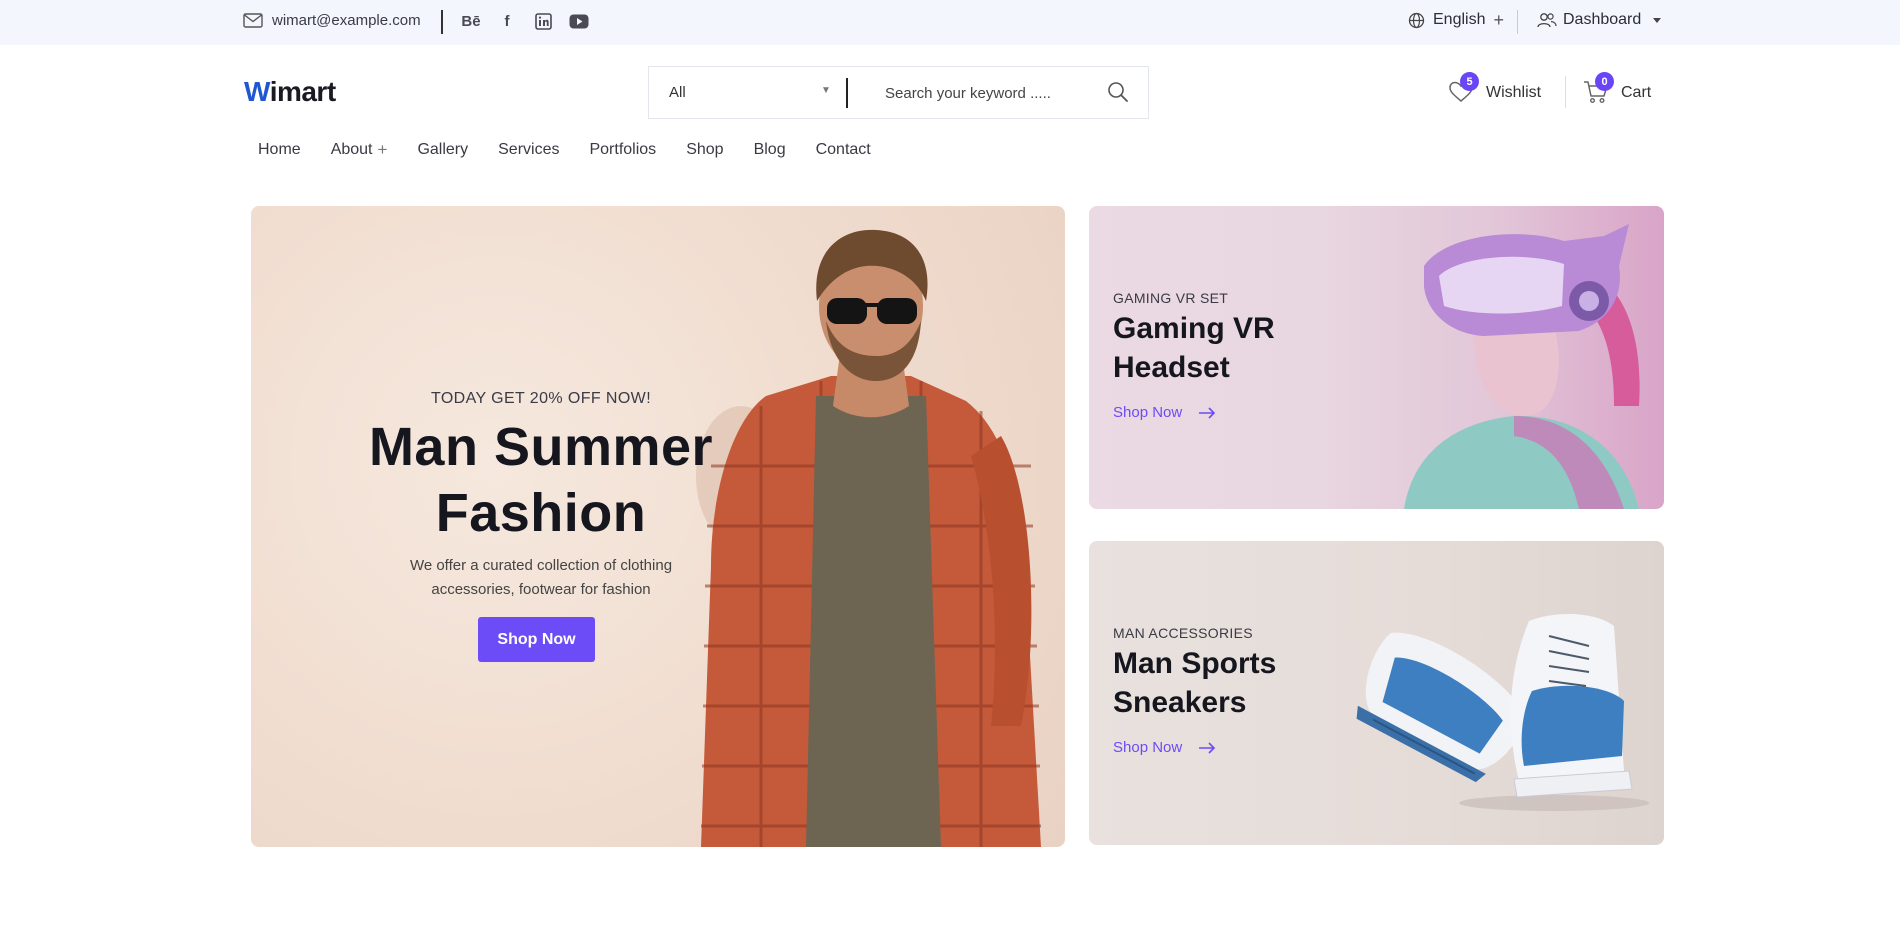  I want to click on nav-item-shop: Shop, so click(704, 150).